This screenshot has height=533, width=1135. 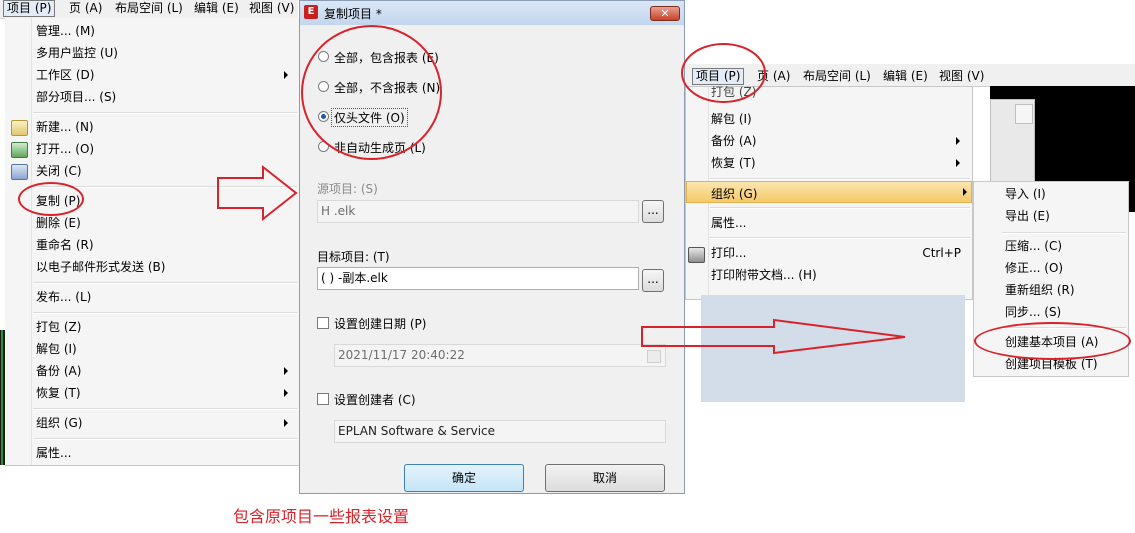 I want to click on annotation-caption: 包含原项目一些报表设置, so click(x=321, y=516).